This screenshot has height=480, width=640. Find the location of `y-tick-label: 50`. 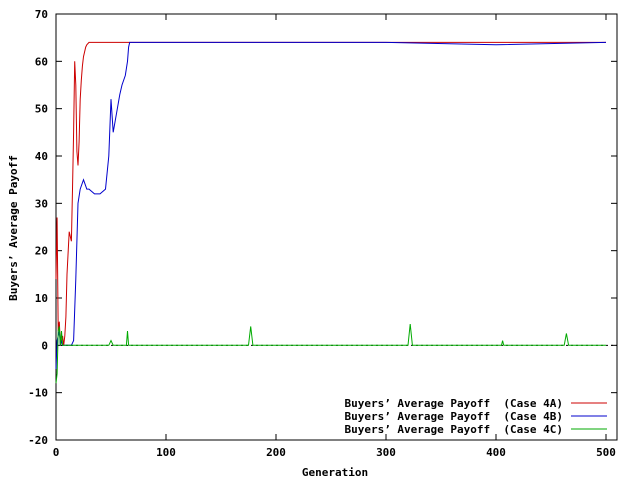

y-tick-label: 50 is located at coordinates (41, 109).